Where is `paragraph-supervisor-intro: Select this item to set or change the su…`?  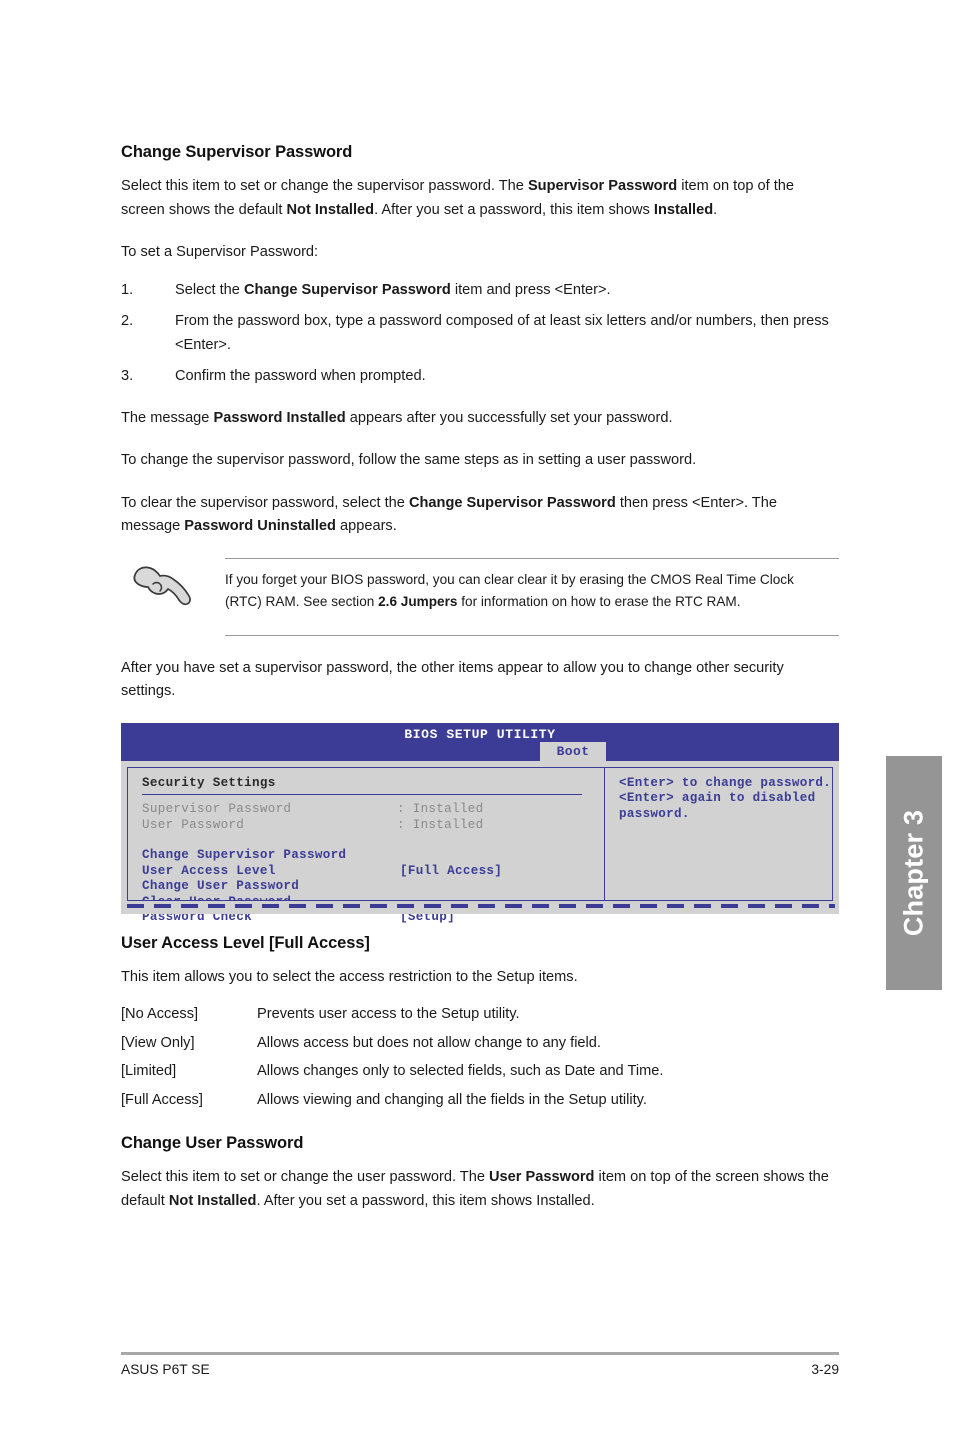 paragraph-supervisor-intro: Select this item to set or change the su… is located at coordinates (480, 198).